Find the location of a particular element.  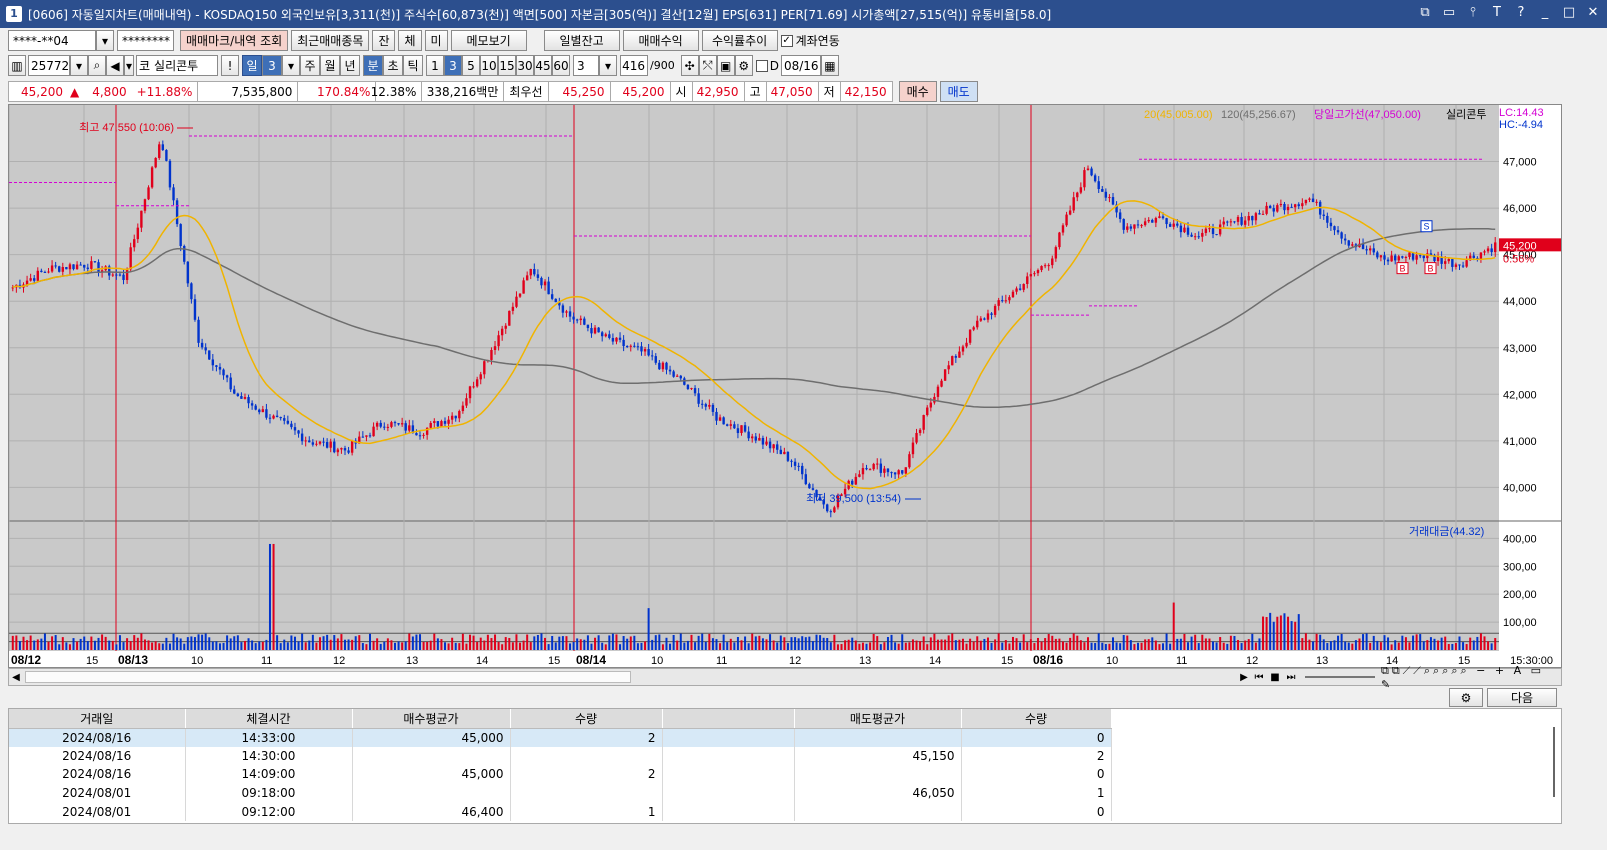

table-settings-button: ⚙ is located at coordinates (1466, 697).